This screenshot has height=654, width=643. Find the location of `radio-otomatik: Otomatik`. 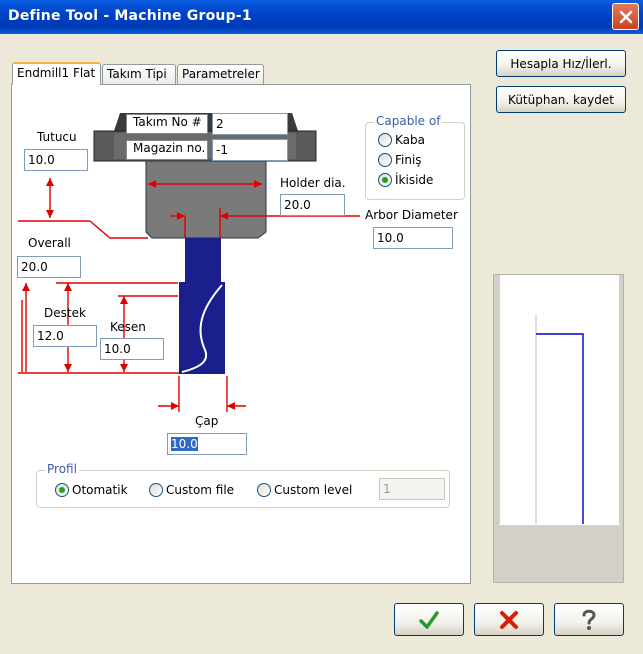

radio-otomatik: Otomatik is located at coordinates (91, 490).